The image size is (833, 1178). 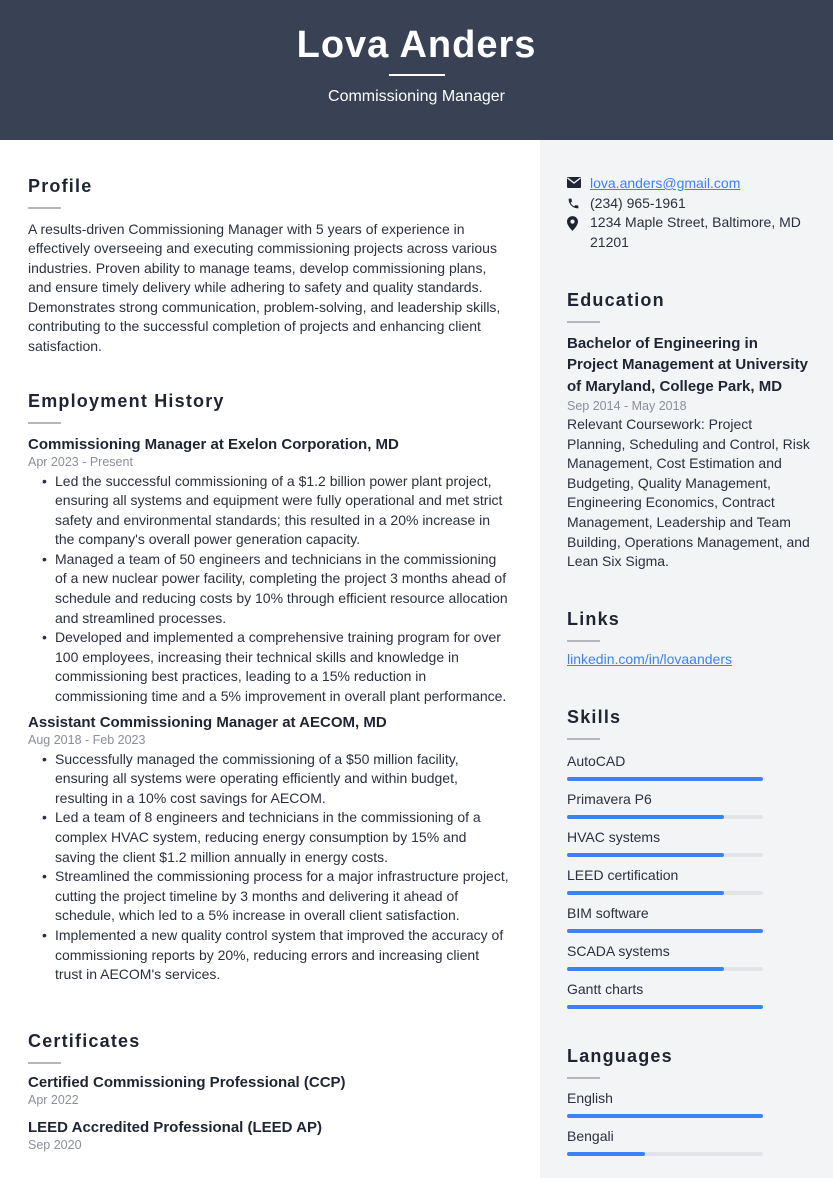 I want to click on phone-icon, so click(x=578, y=202).